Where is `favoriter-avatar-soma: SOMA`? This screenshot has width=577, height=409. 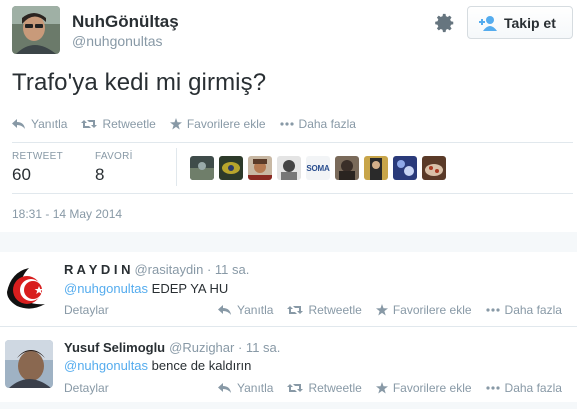
favoriter-avatar-soma: SOMA is located at coordinates (318, 168).